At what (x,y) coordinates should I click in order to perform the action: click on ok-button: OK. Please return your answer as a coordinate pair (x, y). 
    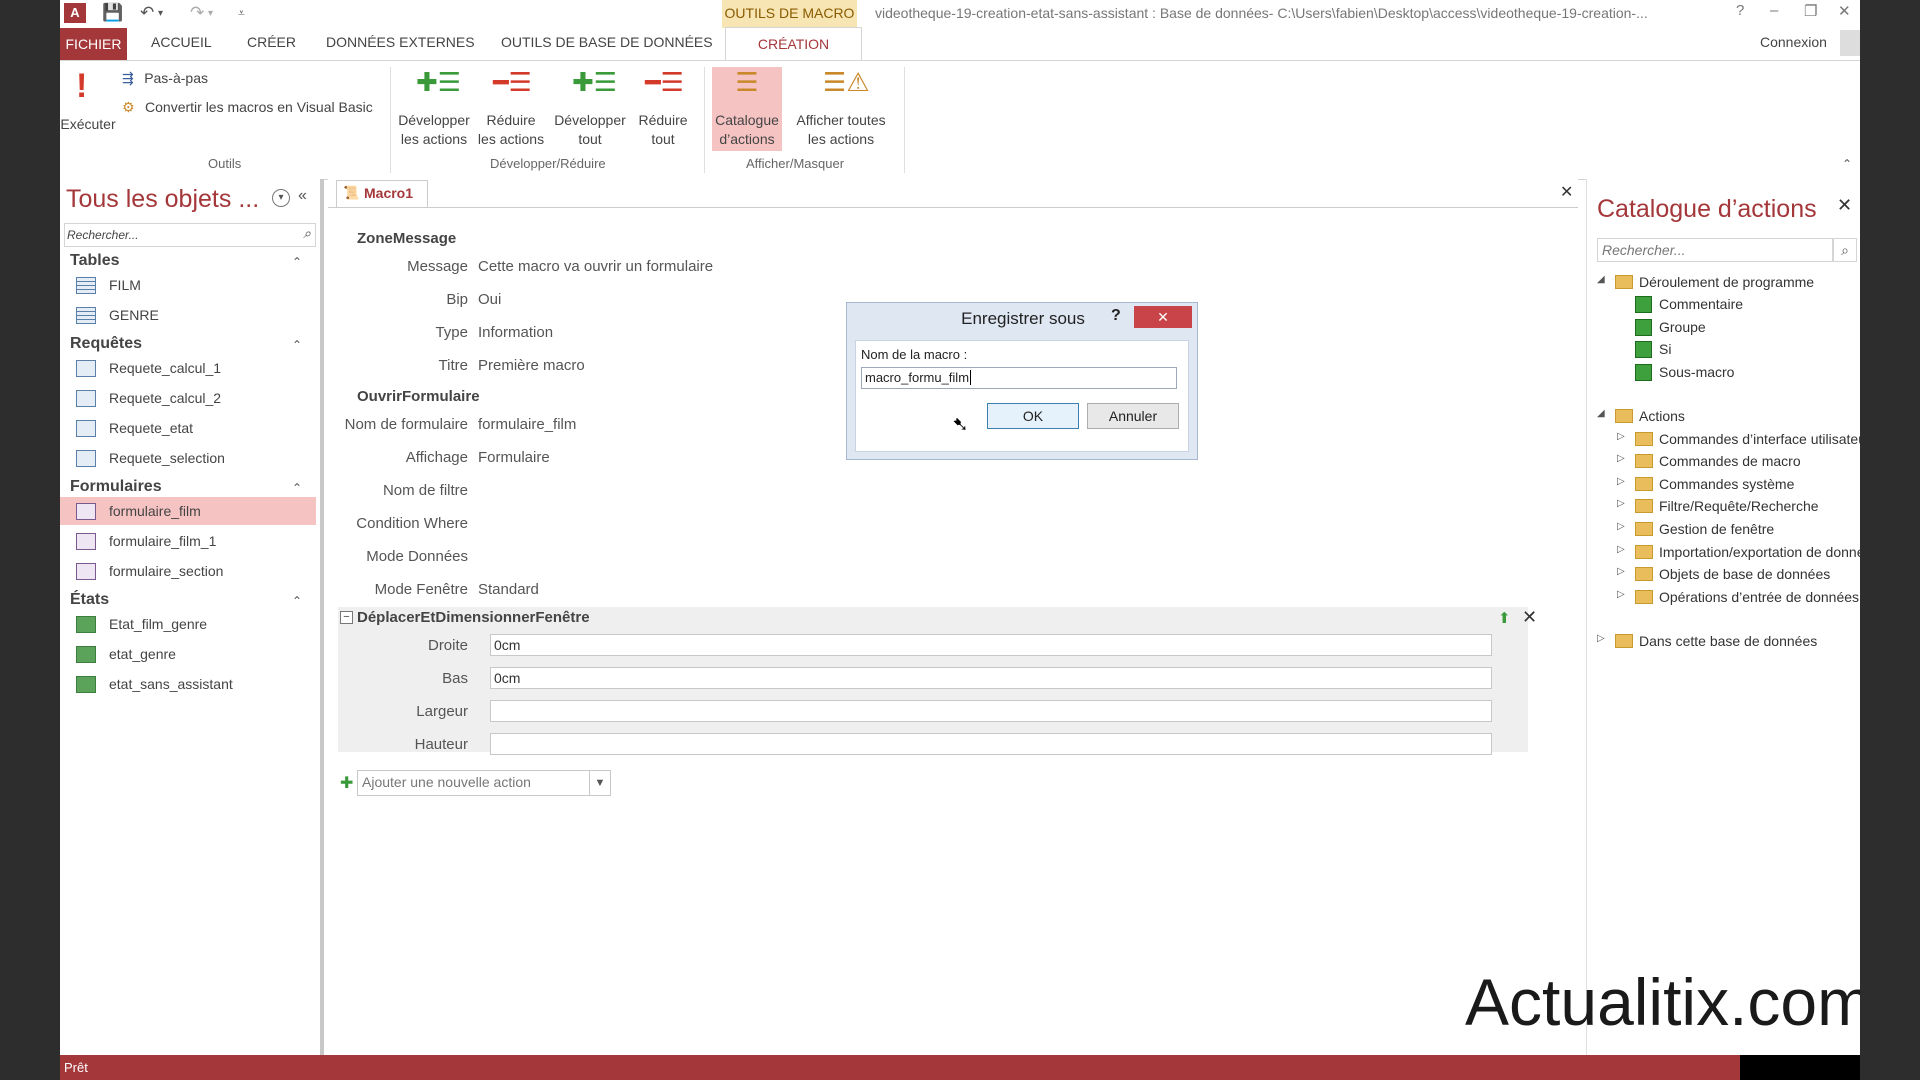
    Looking at the image, I should click on (1033, 416).